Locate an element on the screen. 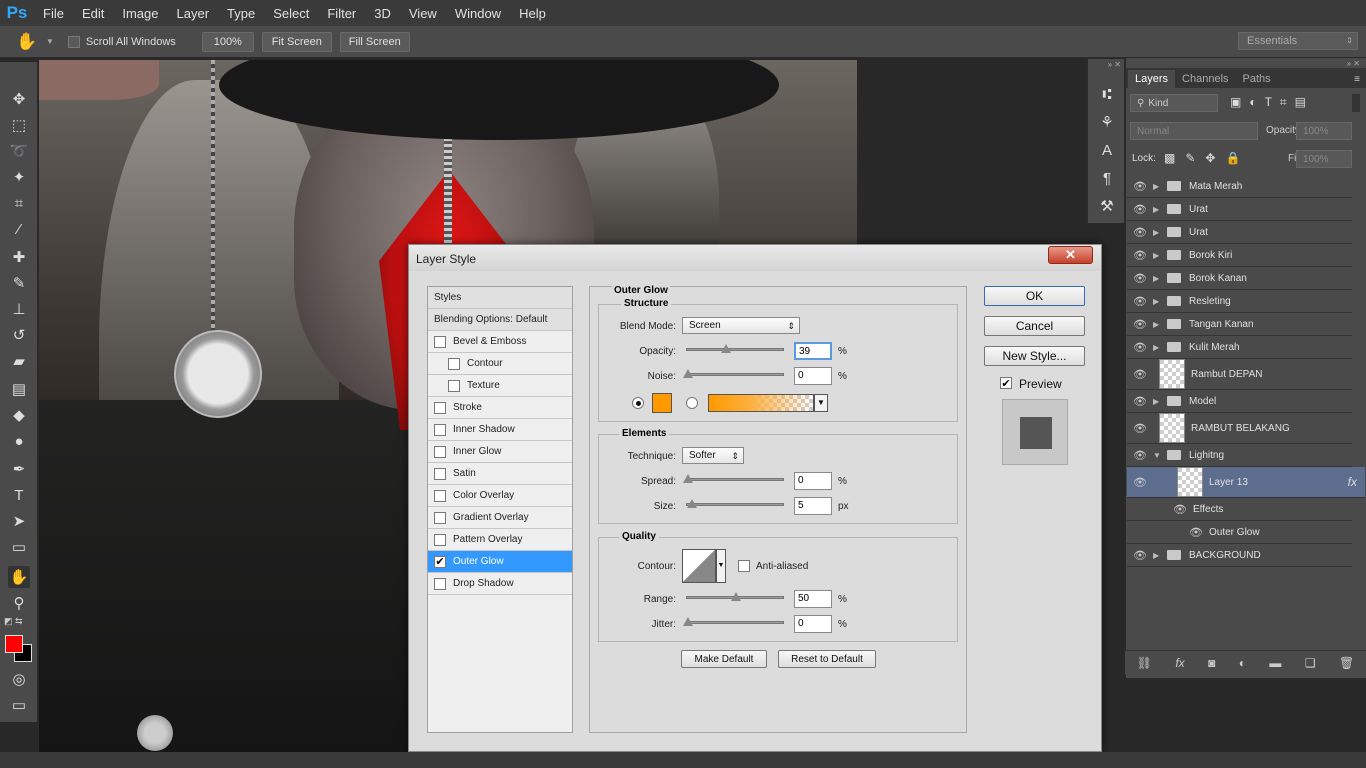 This screenshot has width=1366, height=768. style-item-styles: Styles is located at coordinates (500, 298).